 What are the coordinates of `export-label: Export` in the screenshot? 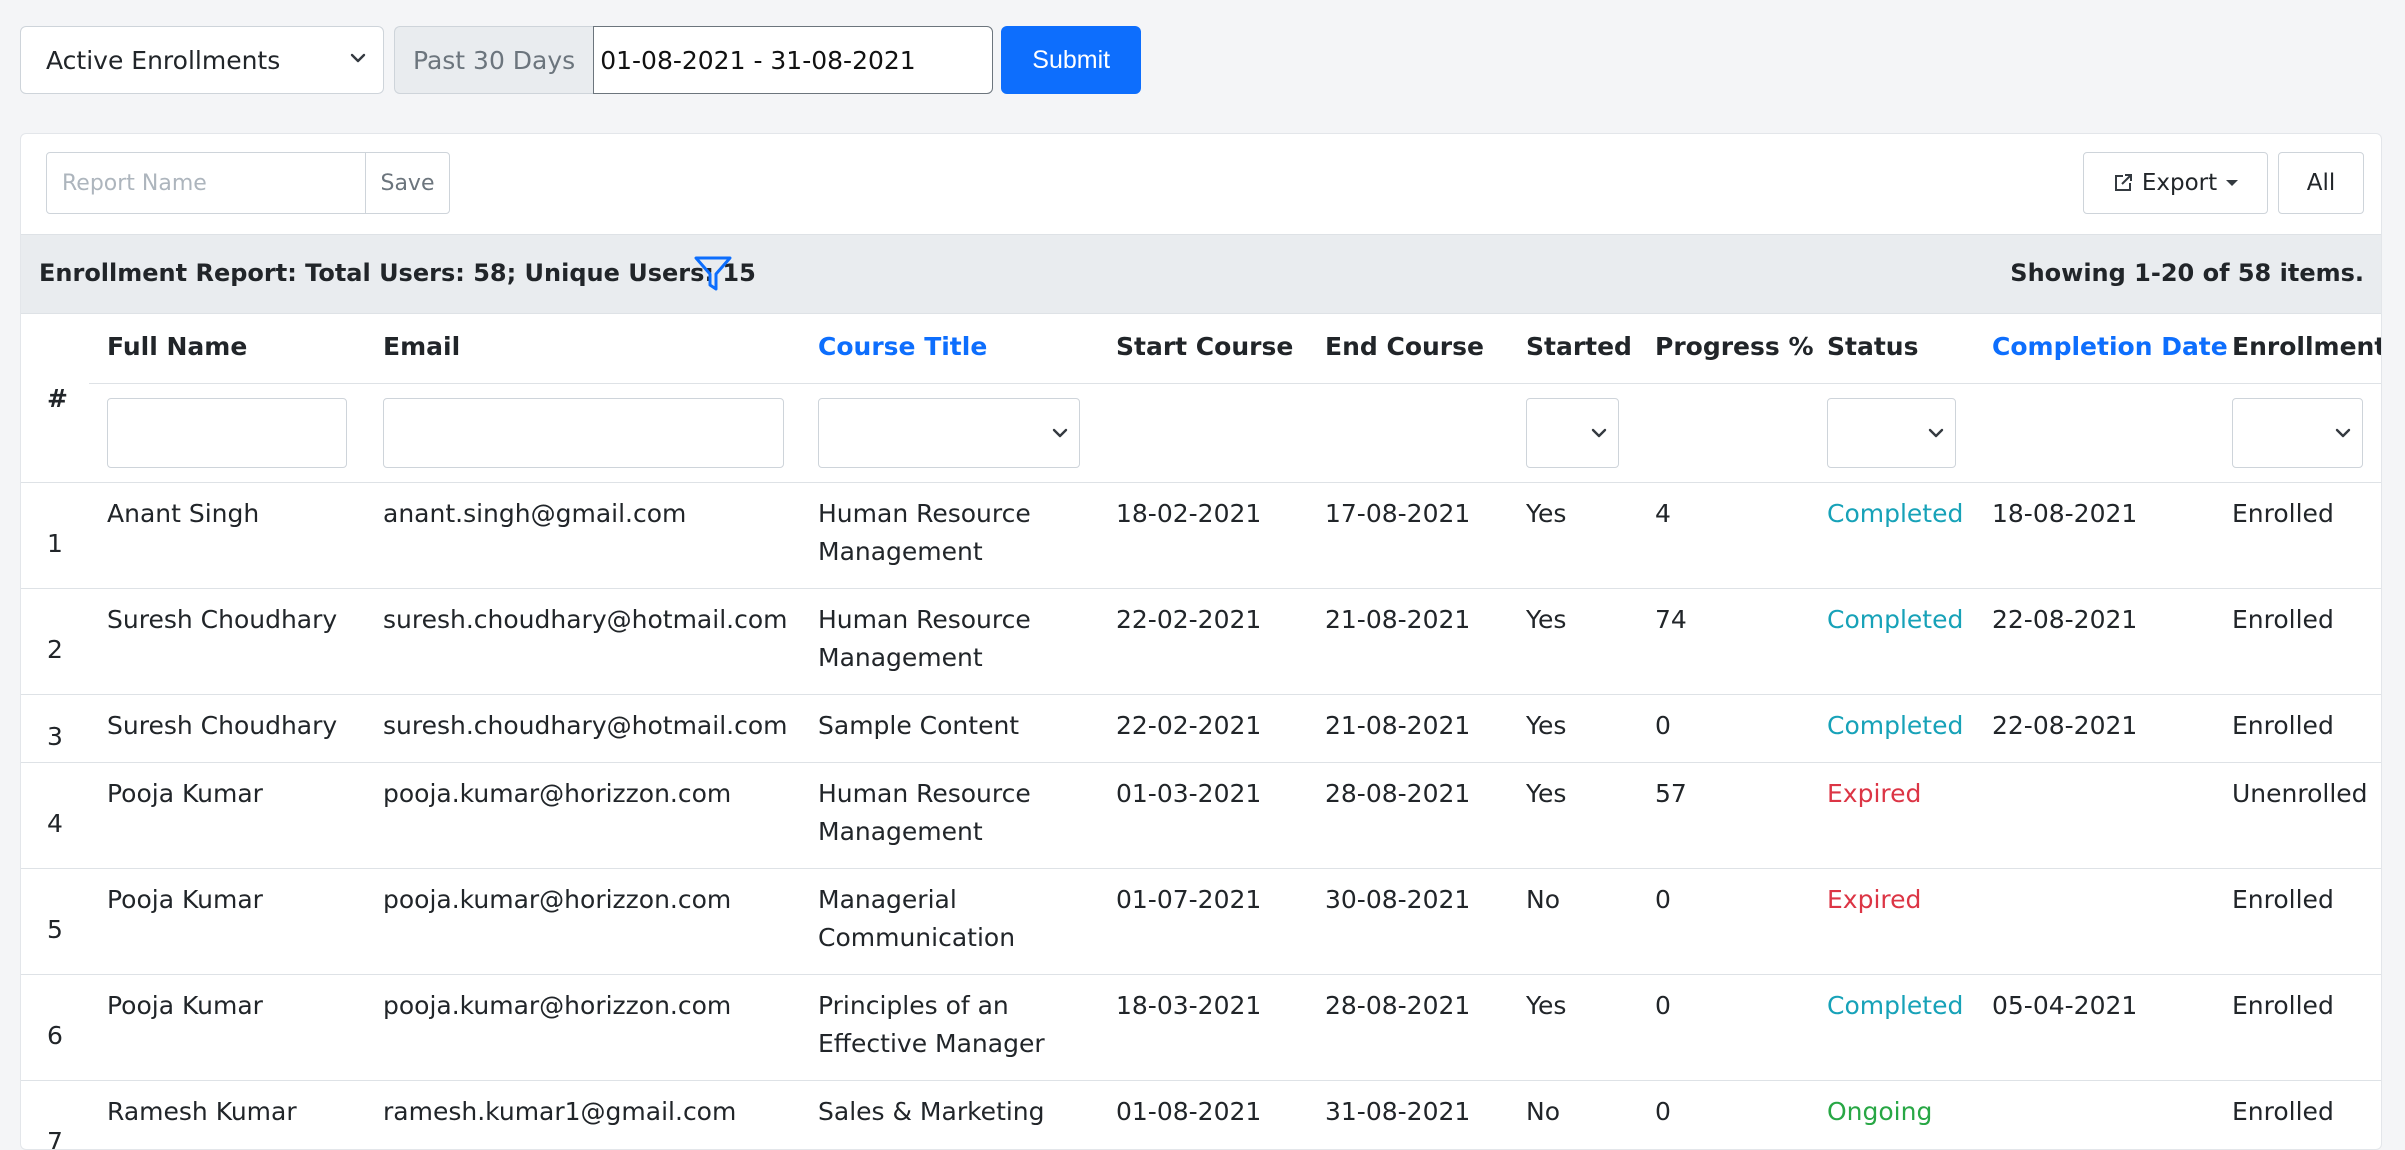 It's located at (2179, 183).